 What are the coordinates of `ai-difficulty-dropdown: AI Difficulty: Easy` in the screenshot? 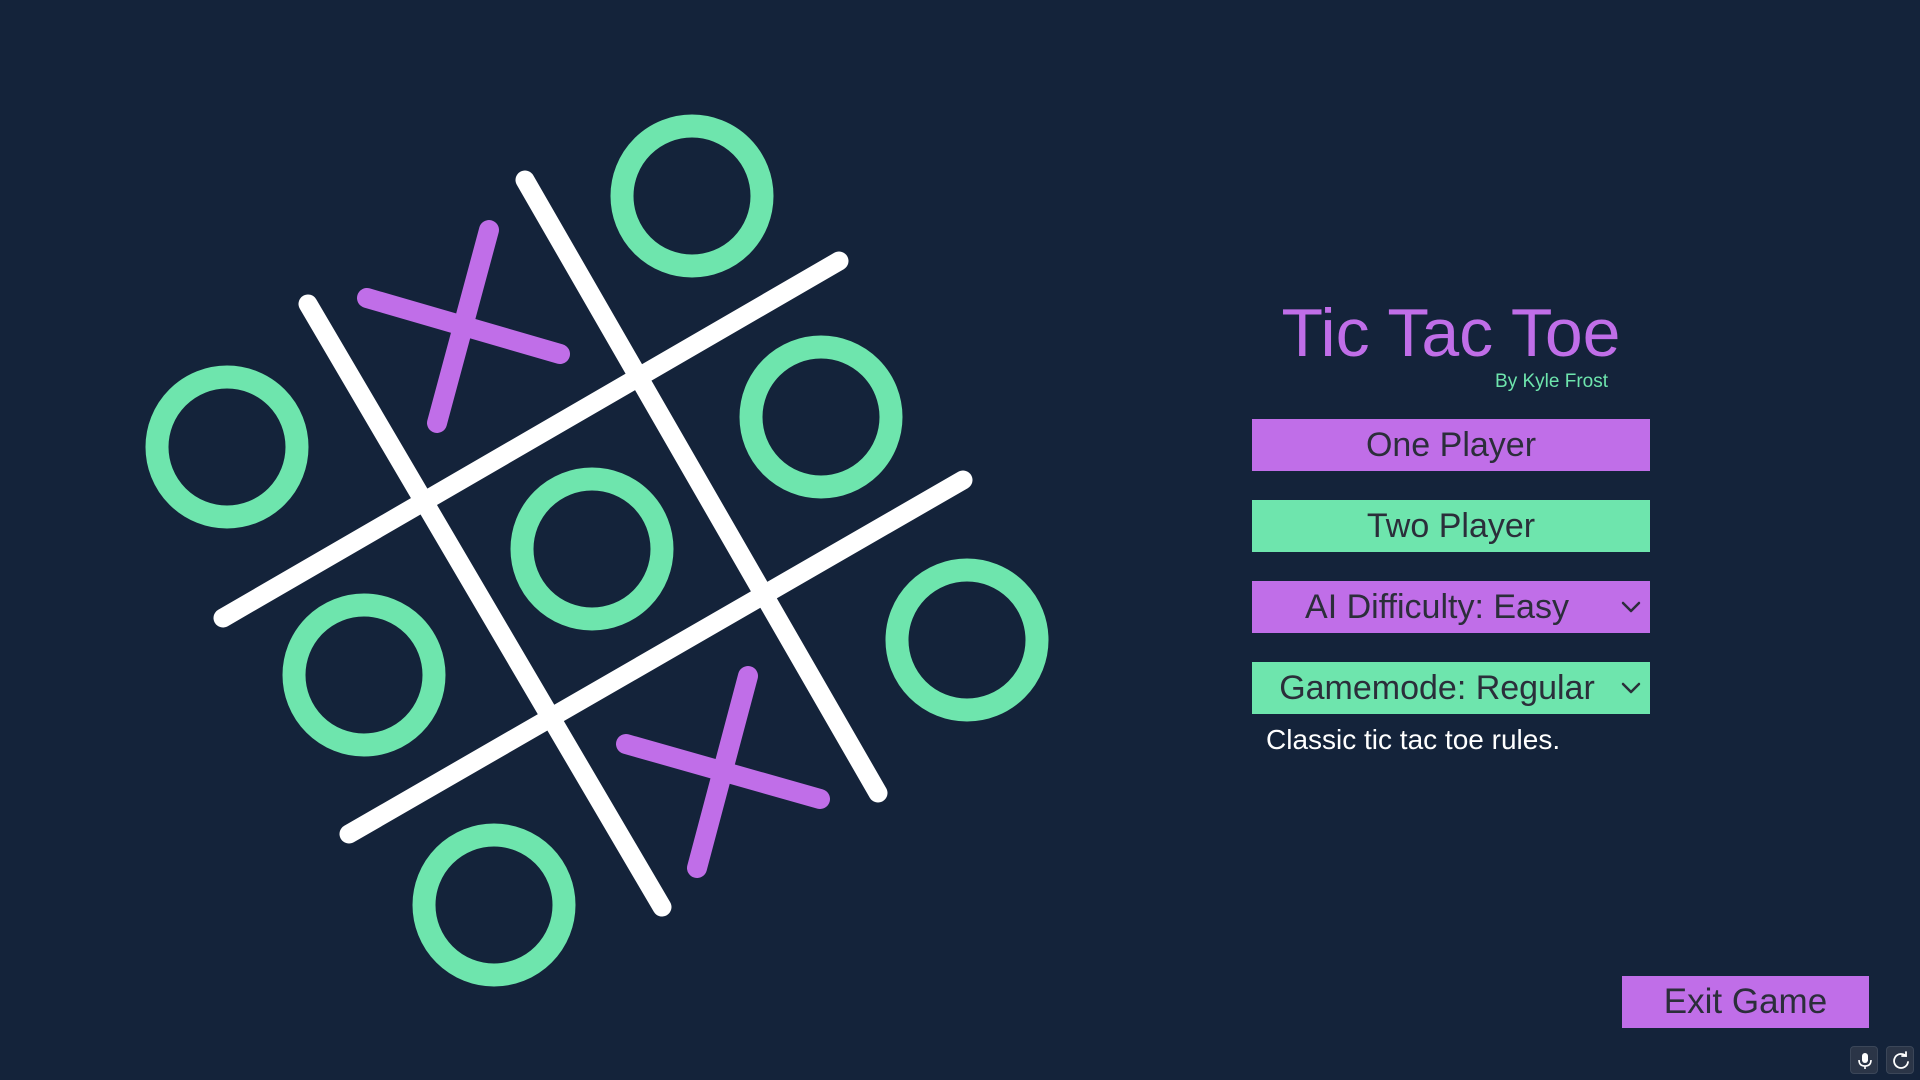 It's located at (1451, 607).